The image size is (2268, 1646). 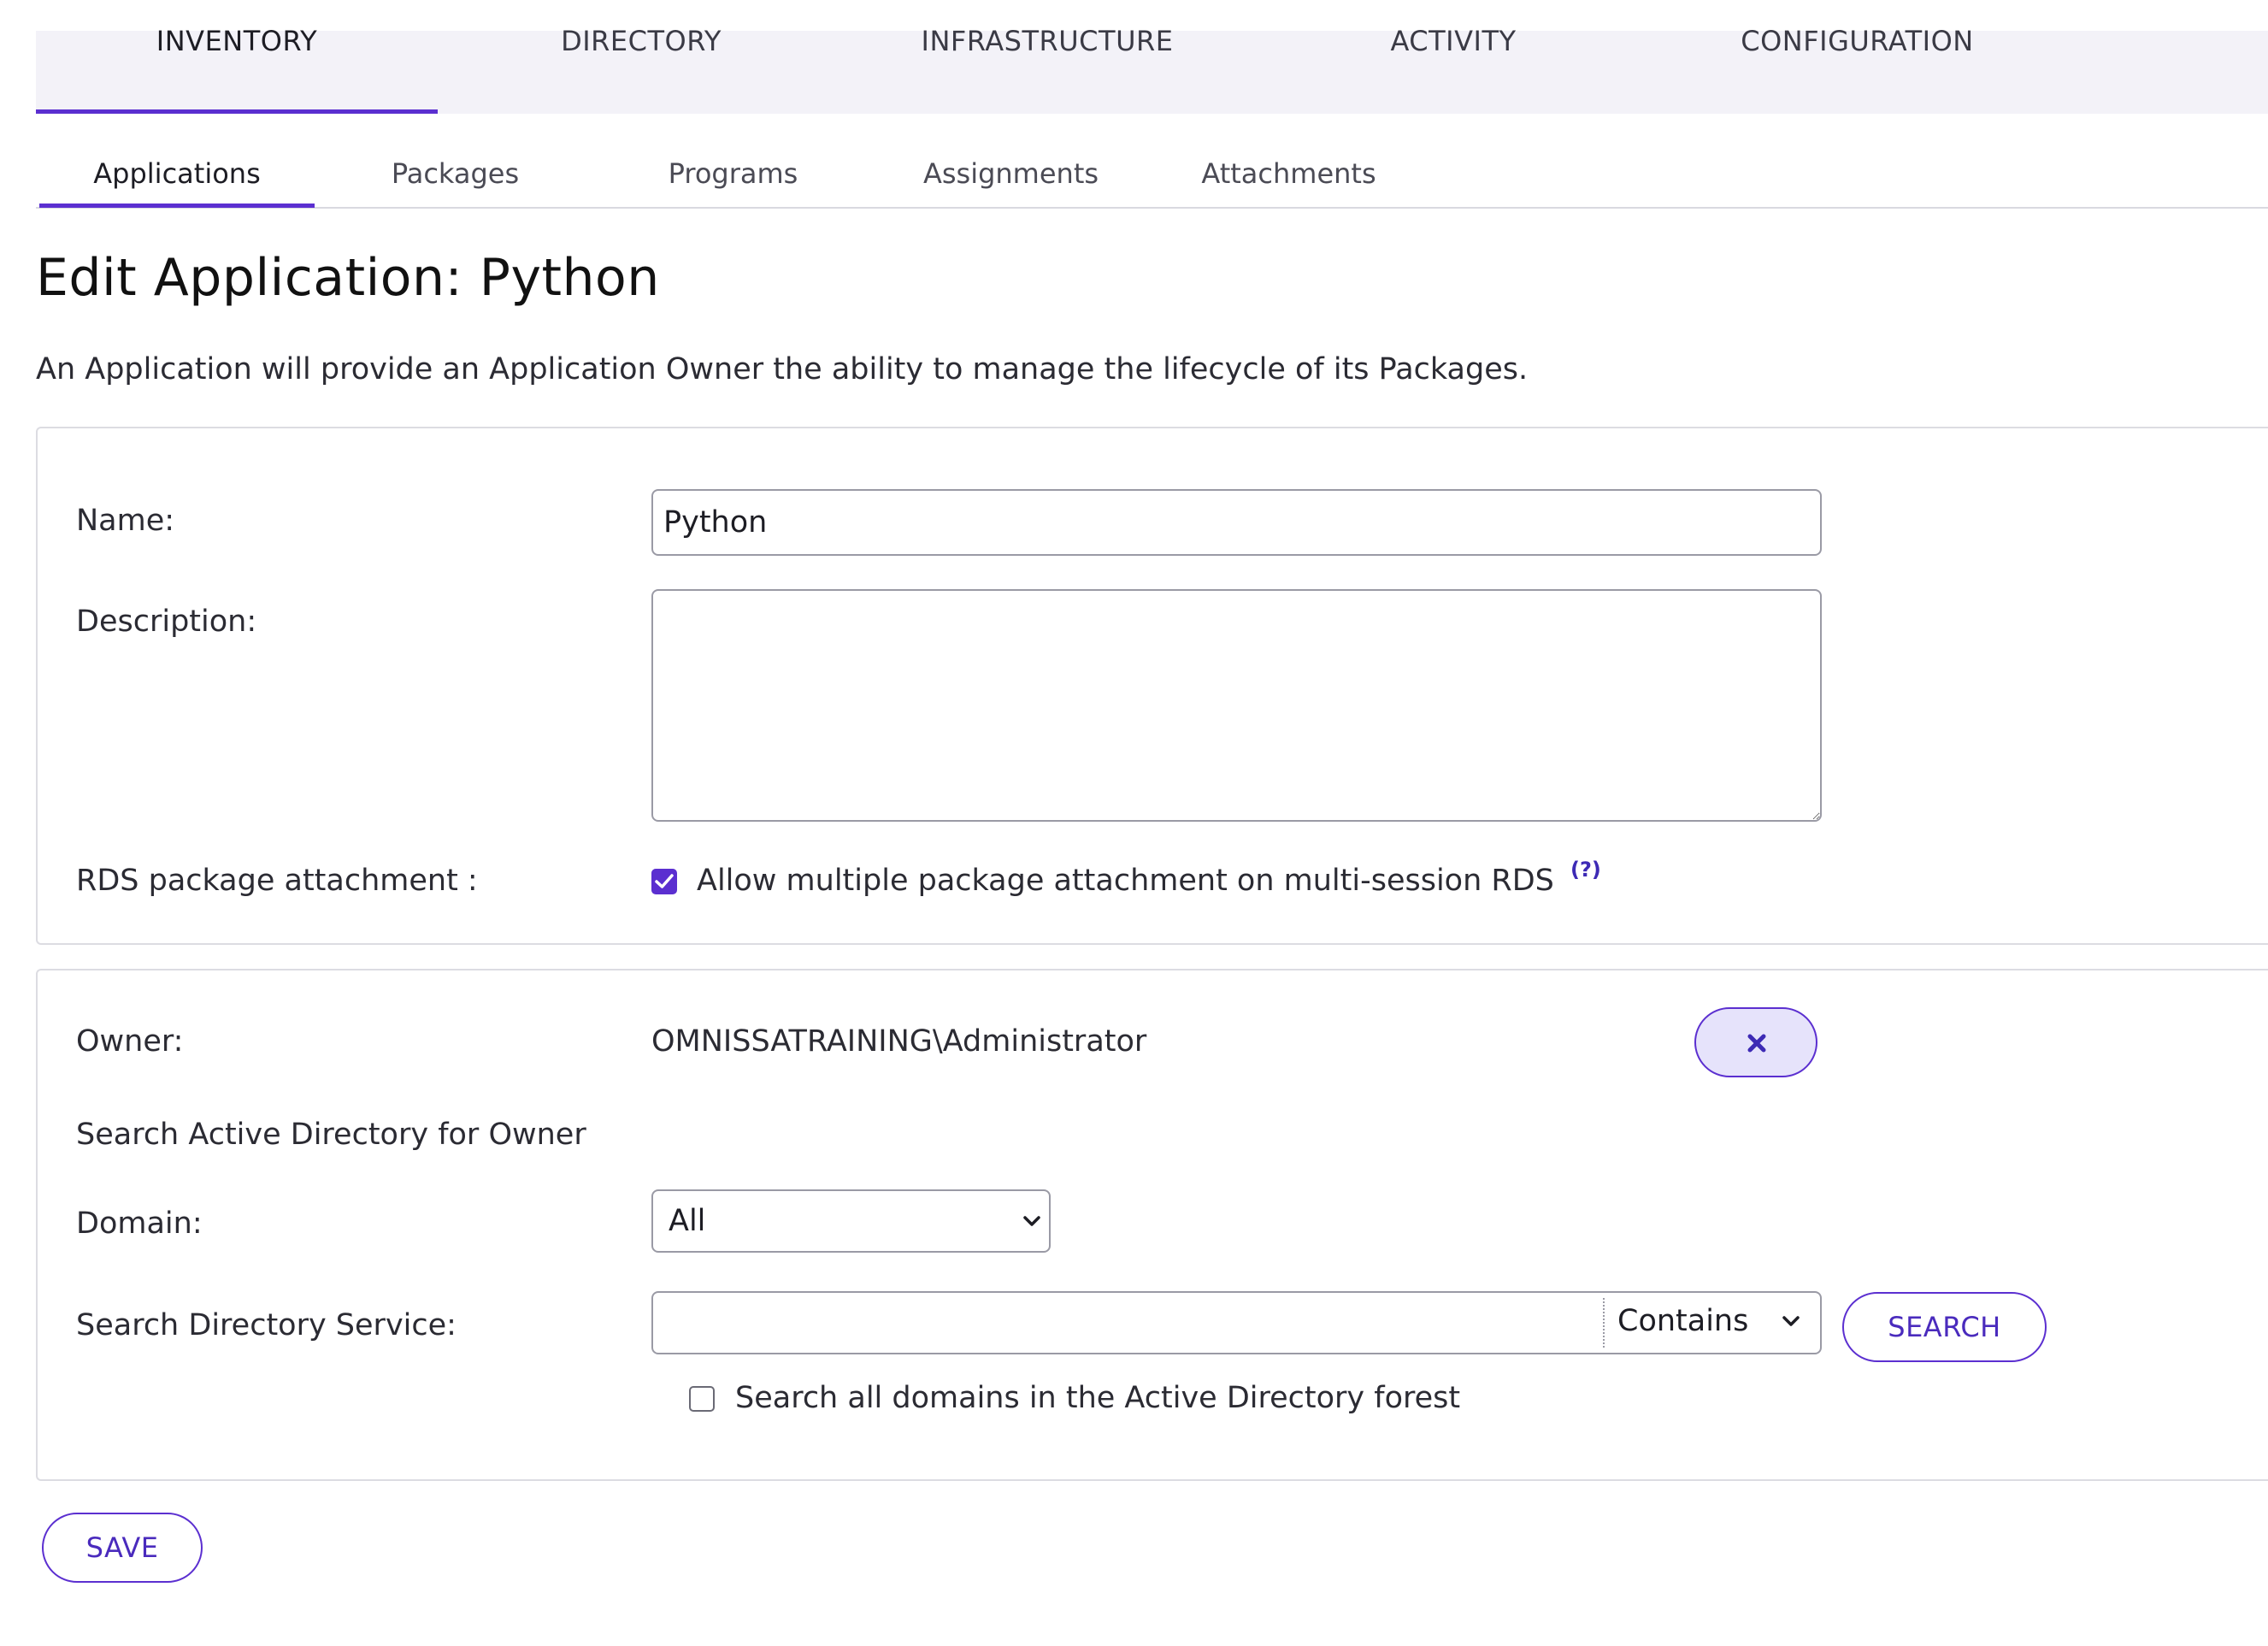 I want to click on rds-multi-attach-checkbox, so click(x=664, y=881).